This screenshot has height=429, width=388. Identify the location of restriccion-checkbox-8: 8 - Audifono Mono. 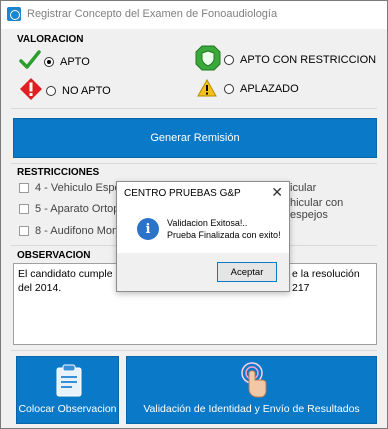
(71, 231).